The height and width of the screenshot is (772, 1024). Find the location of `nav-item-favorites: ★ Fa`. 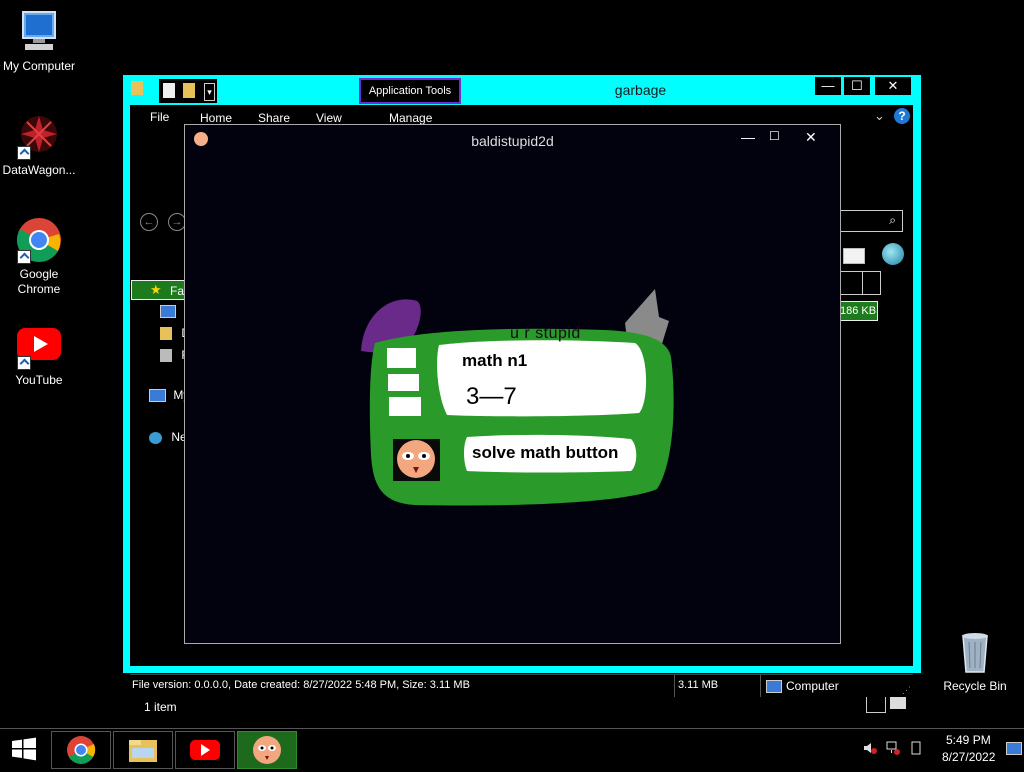

nav-item-favorites: ★ Fa is located at coordinates (160, 290).